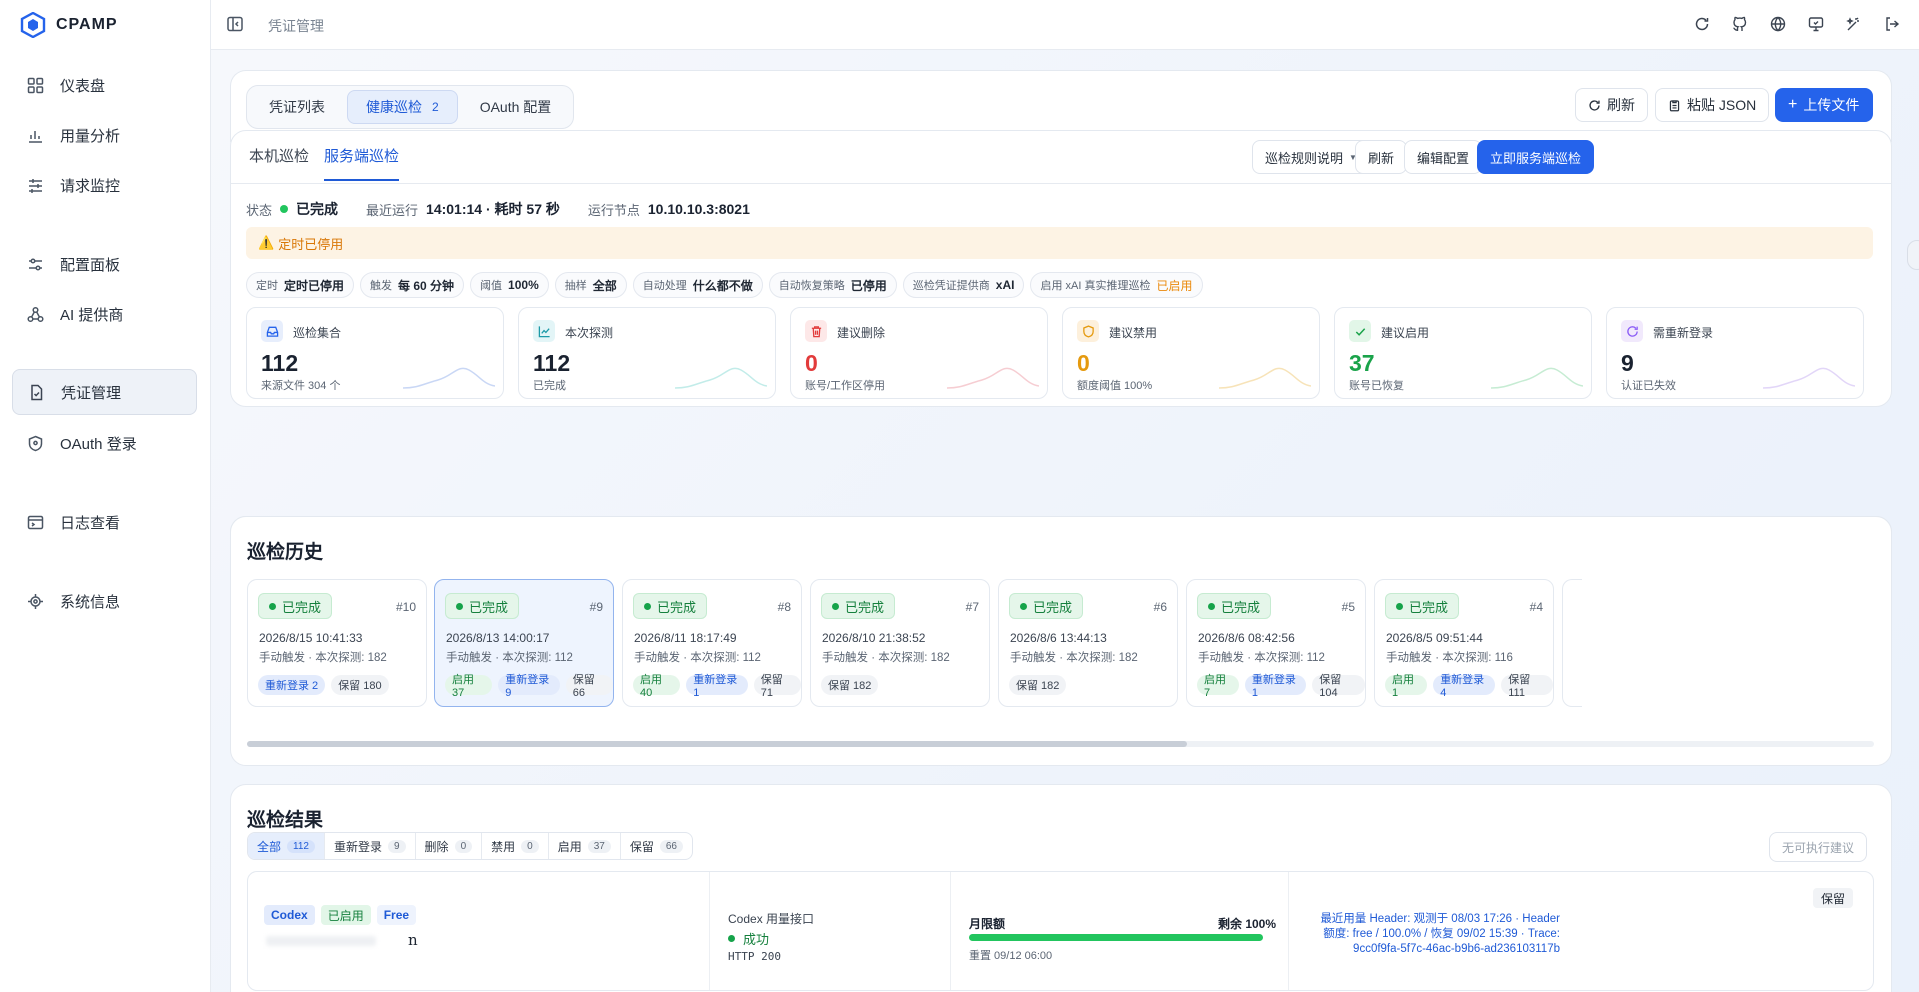 This screenshot has width=1919, height=992. I want to click on nav-item-config-panel: 配置面板, so click(104, 264).